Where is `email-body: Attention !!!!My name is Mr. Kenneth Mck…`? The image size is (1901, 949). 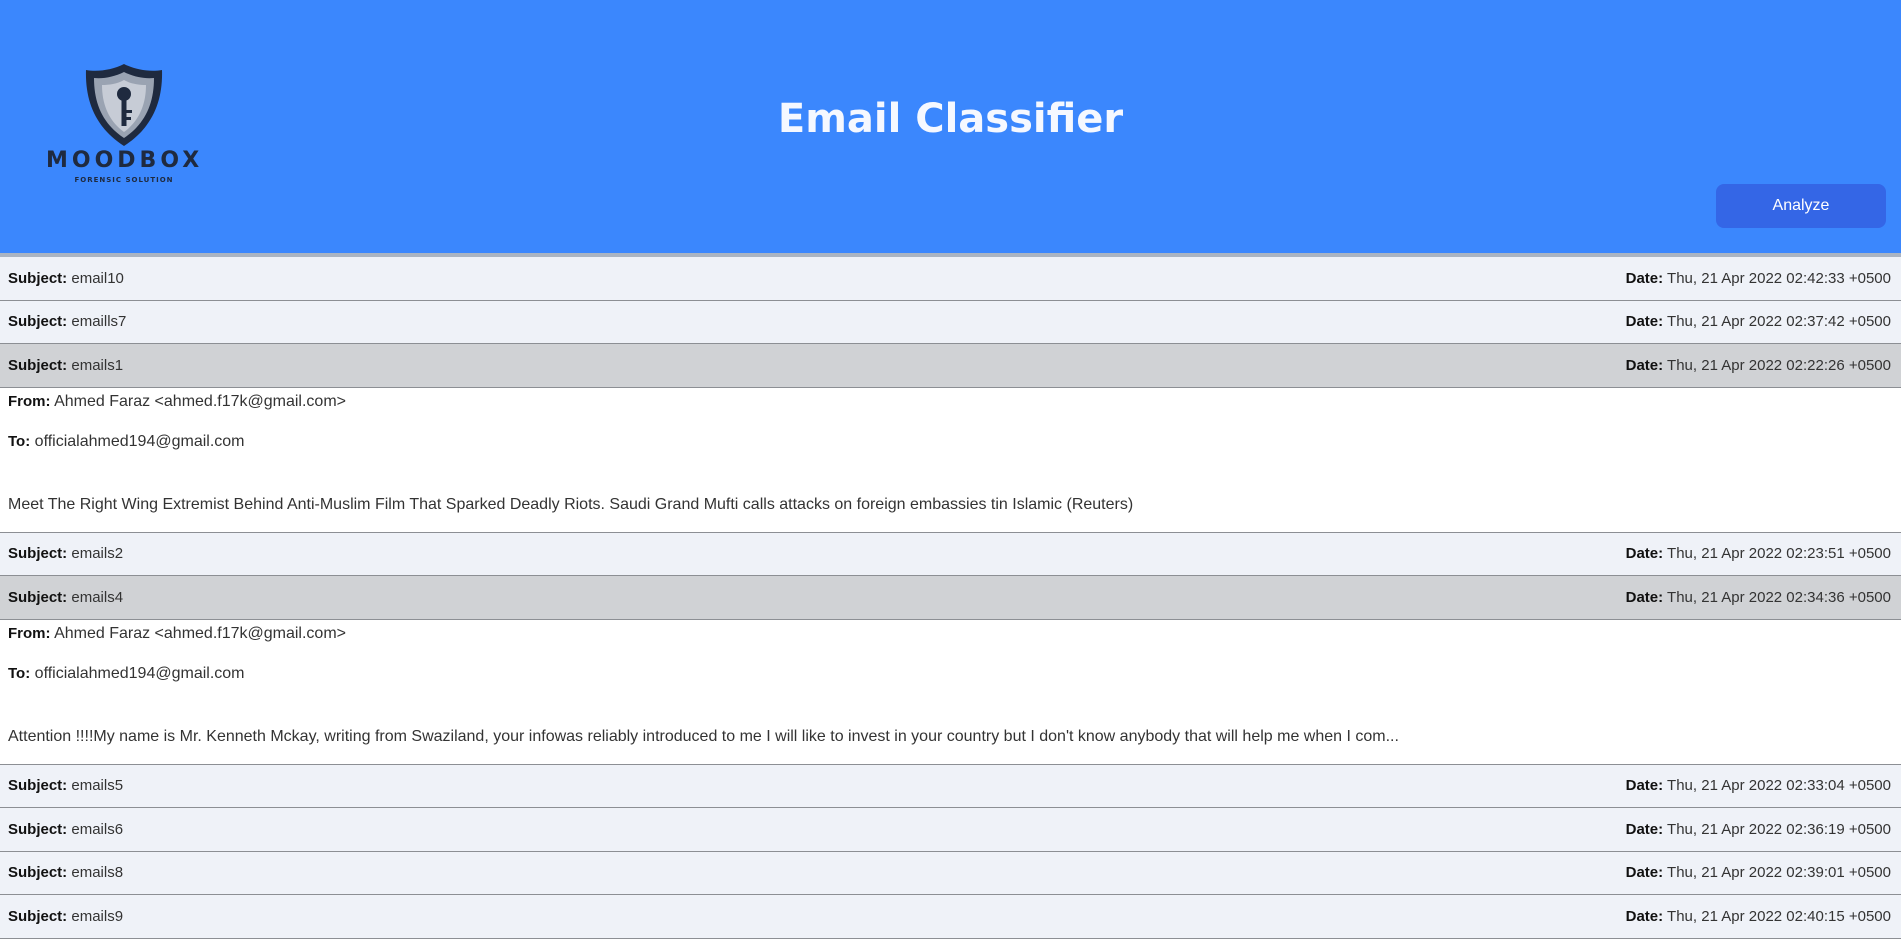
email-body: Attention !!!!My name is Mr. Kenneth Mck… is located at coordinates (703, 736).